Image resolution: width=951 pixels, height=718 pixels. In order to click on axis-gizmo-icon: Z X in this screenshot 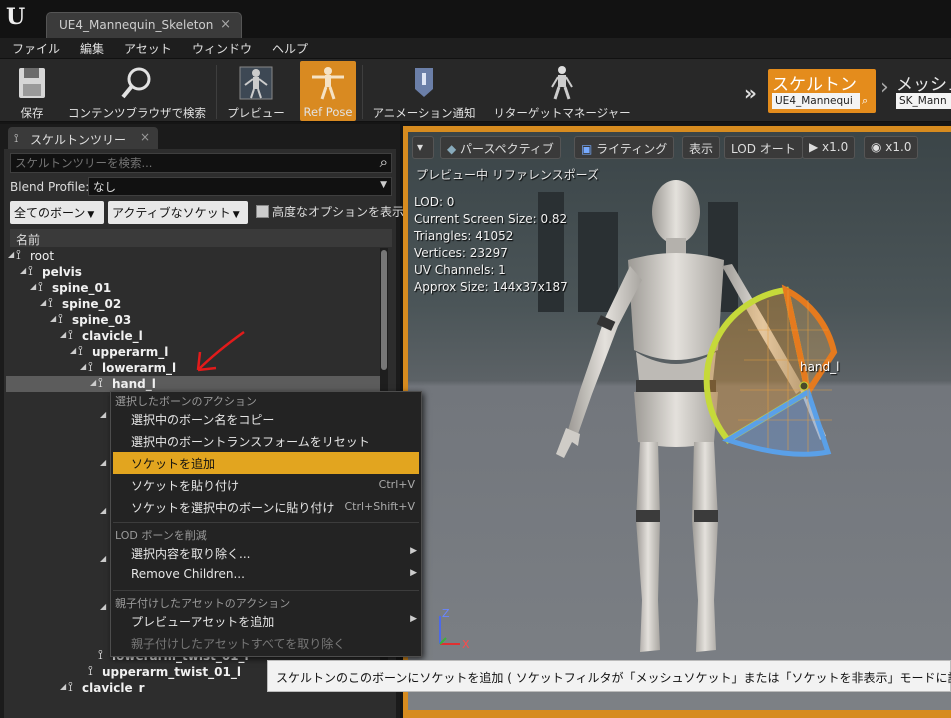, I will do `click(454, 629)`.